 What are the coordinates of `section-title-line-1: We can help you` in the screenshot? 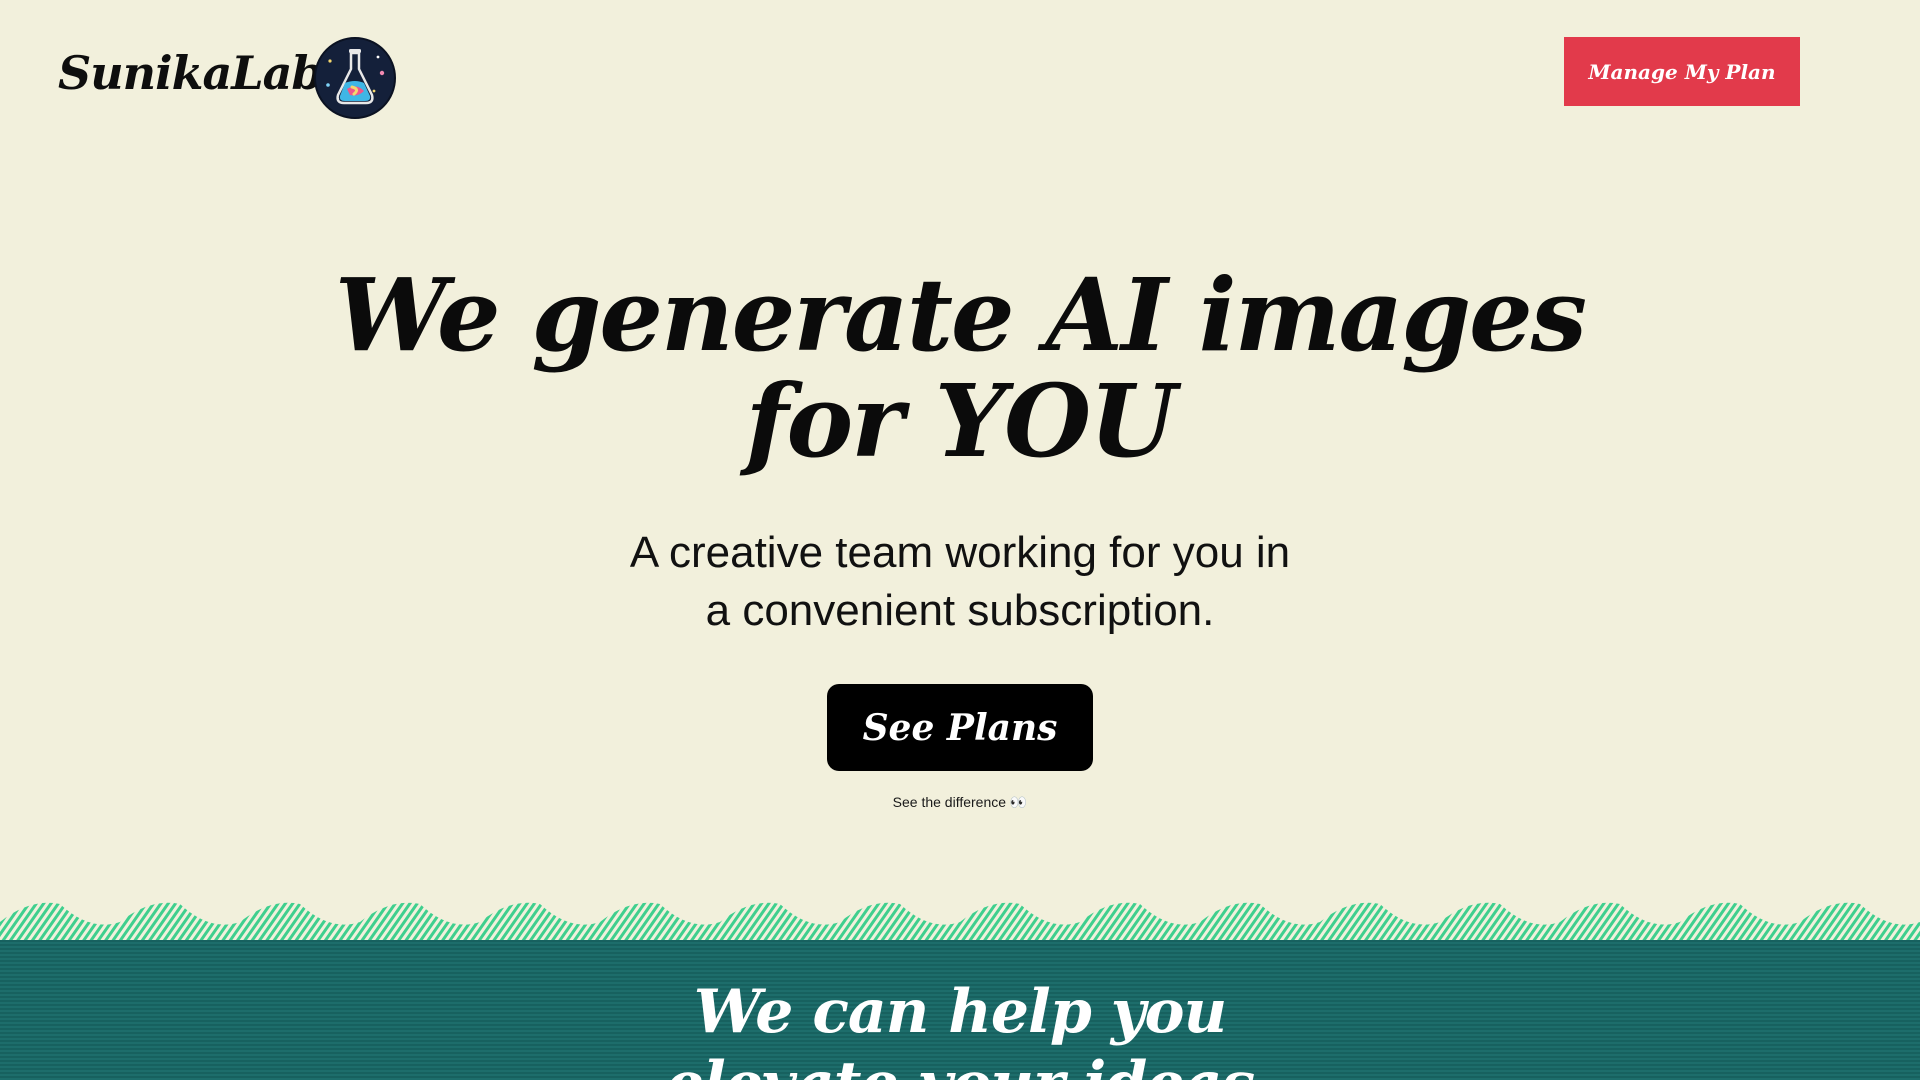 It's located at (960, 1012).